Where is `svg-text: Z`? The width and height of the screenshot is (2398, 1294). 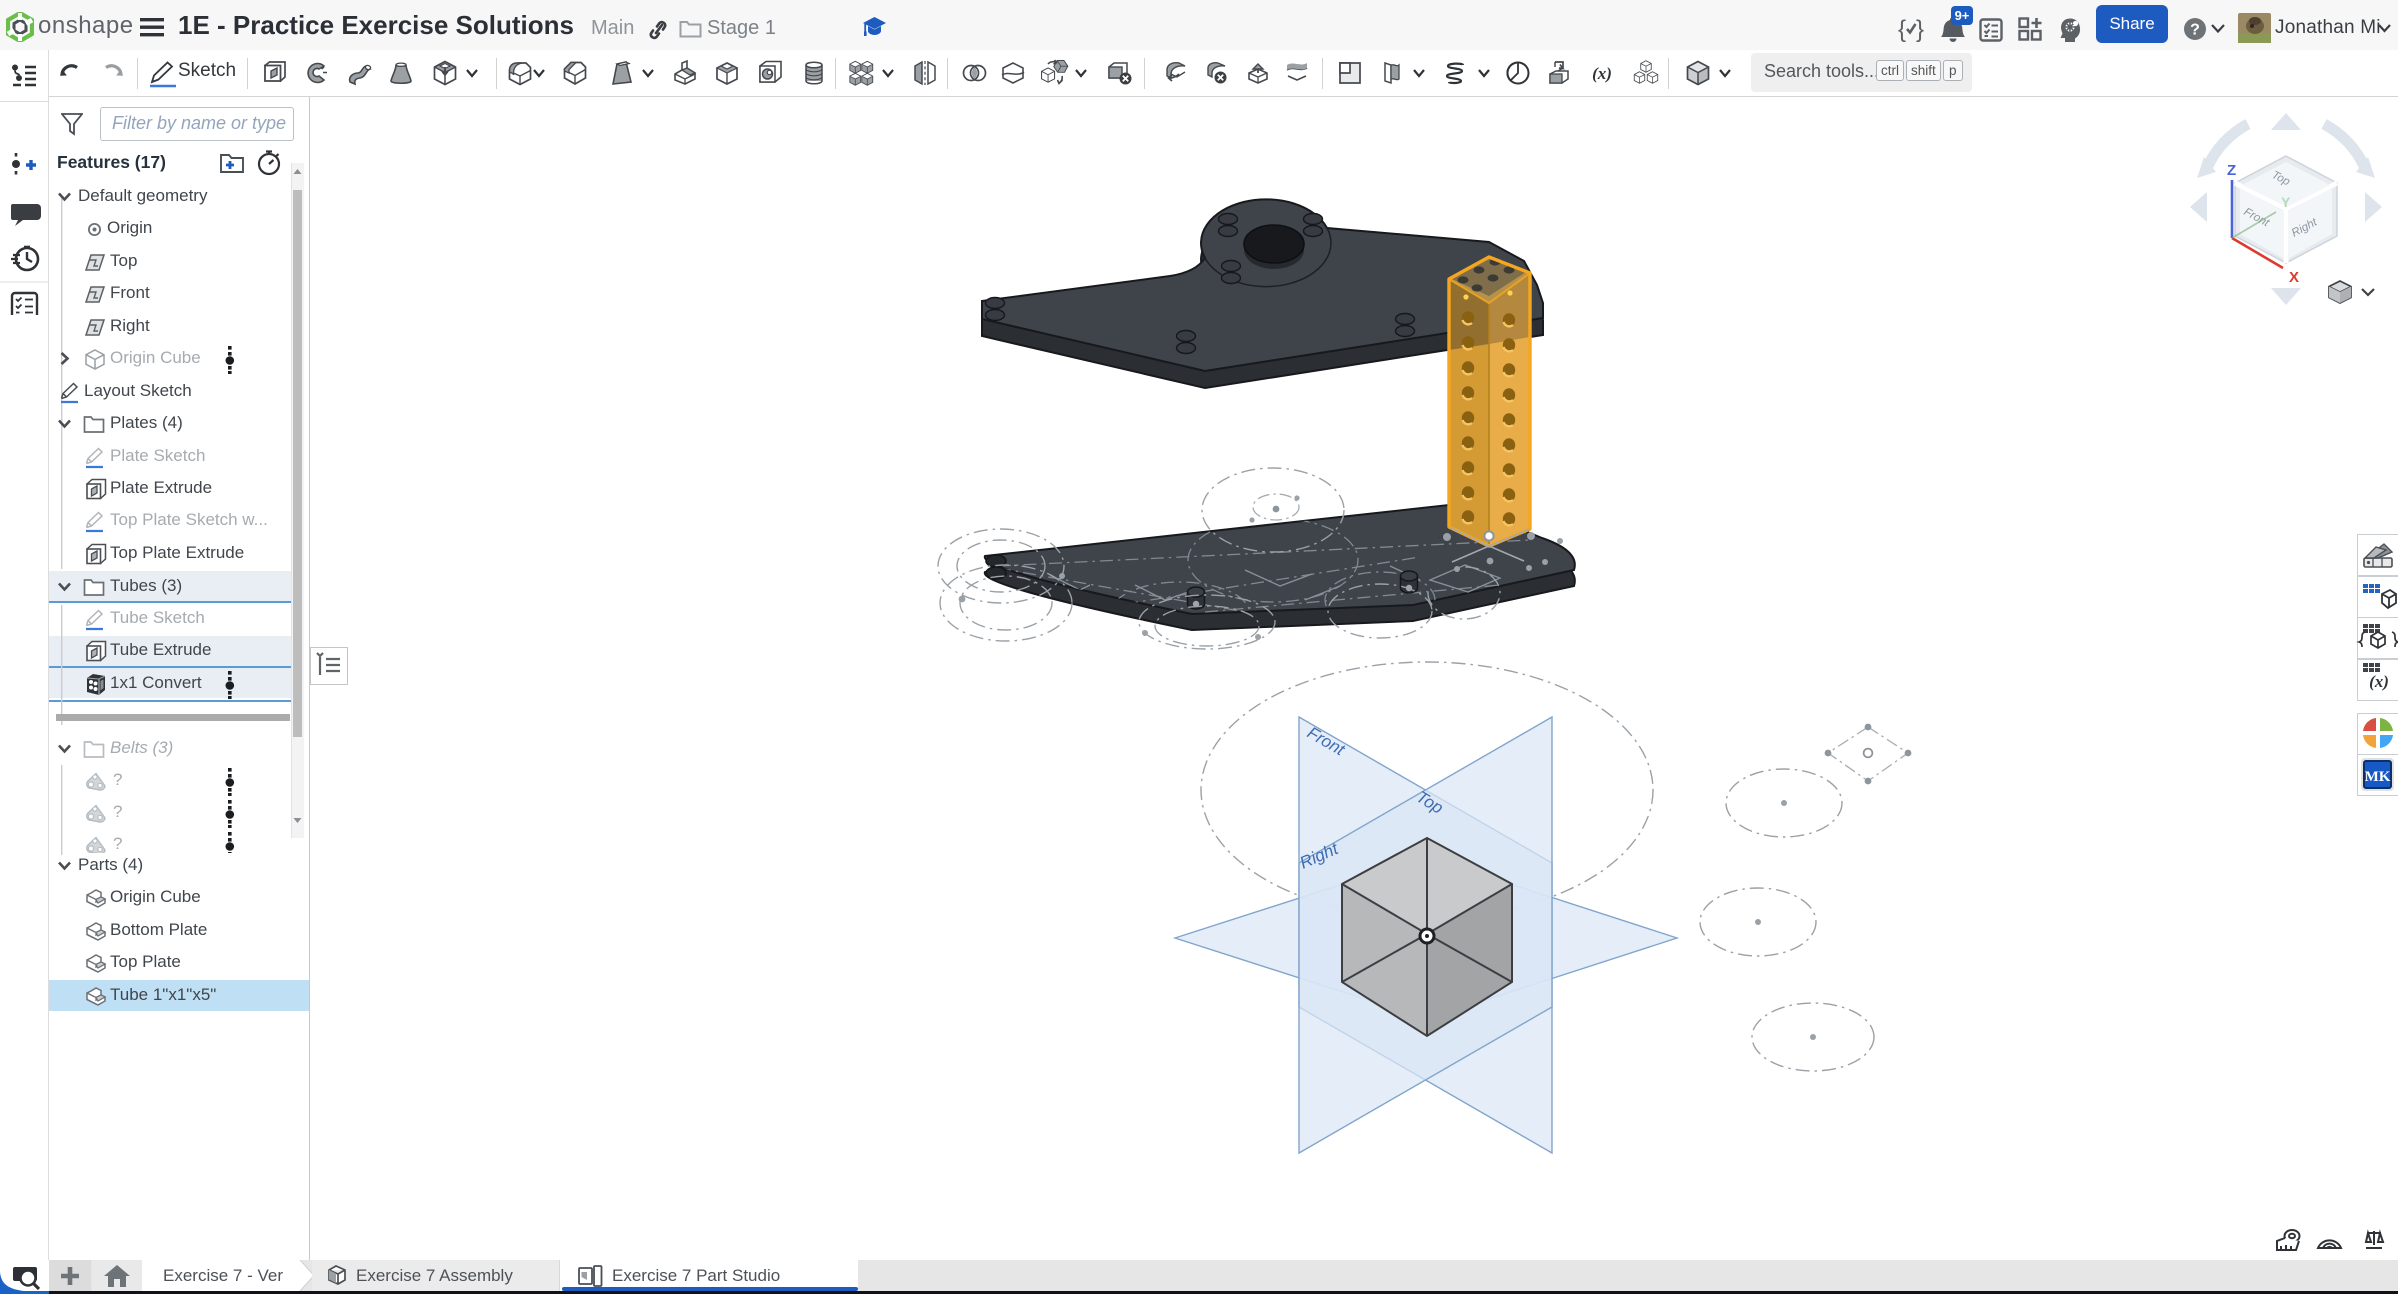
svg-text: Z is located at coordinates (2231, 170).